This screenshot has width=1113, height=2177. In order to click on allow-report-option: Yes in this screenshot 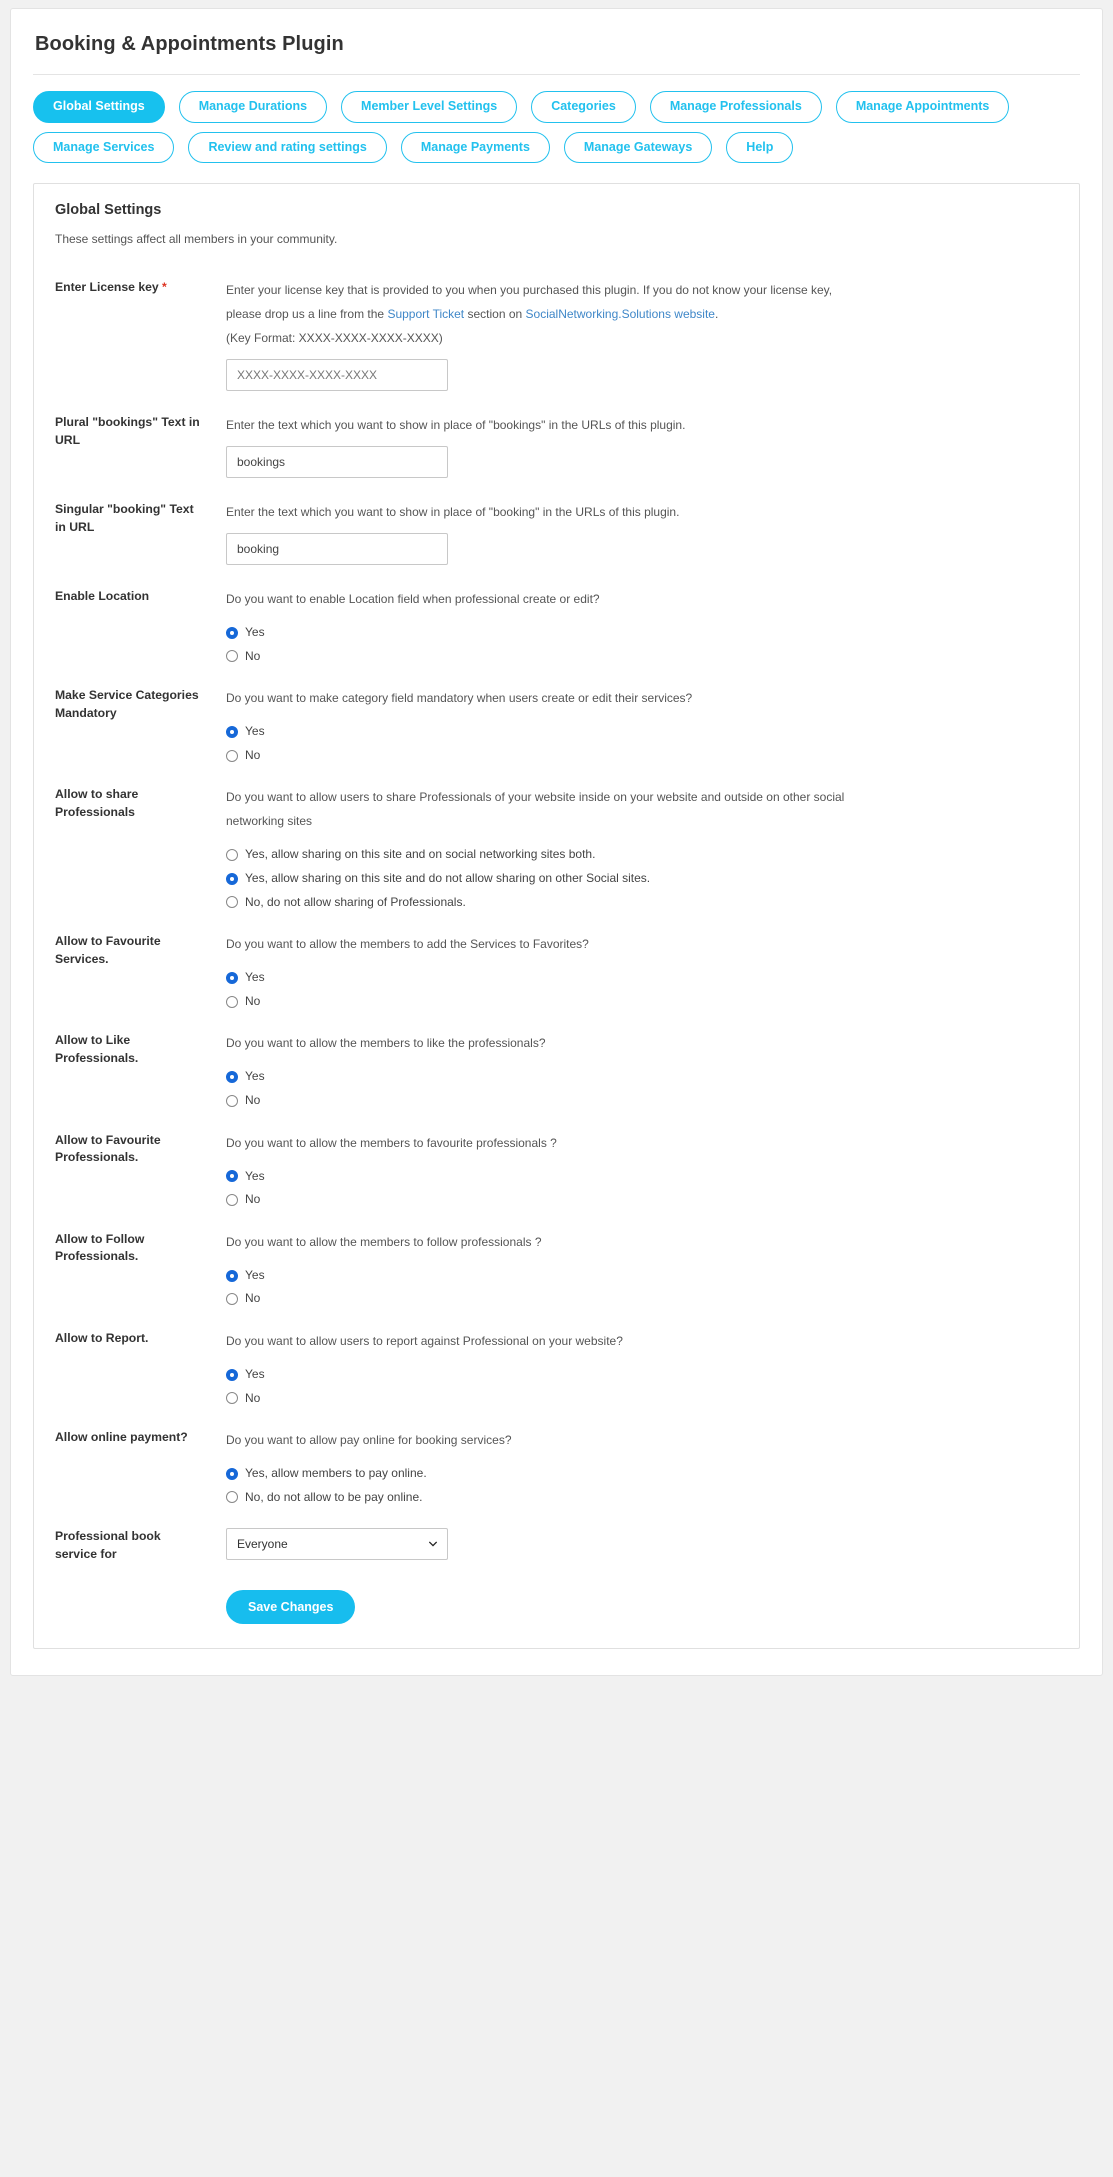, I will do `click(642, 1375)`.